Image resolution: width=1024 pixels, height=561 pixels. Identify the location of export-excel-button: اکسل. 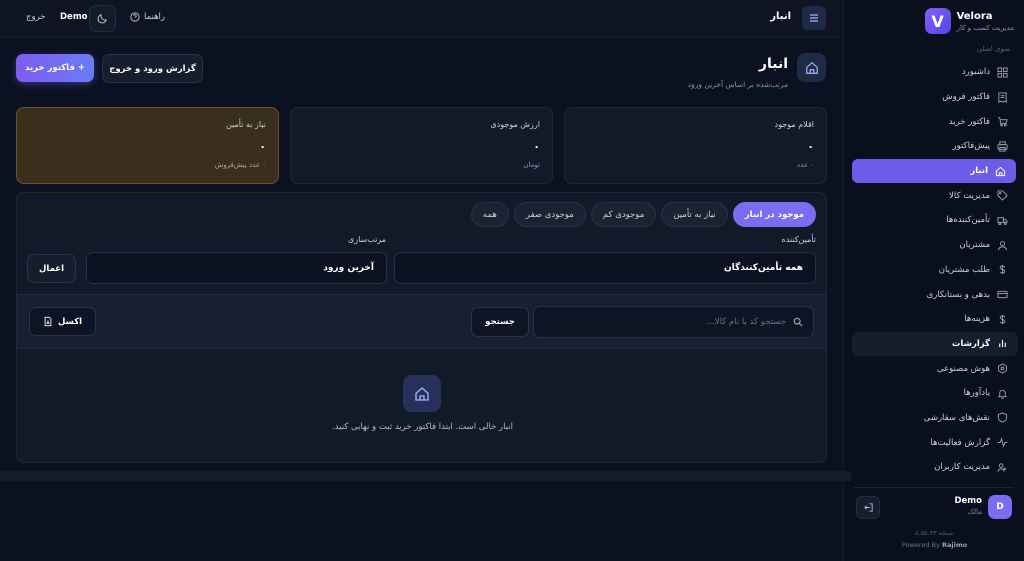
(62, 321).